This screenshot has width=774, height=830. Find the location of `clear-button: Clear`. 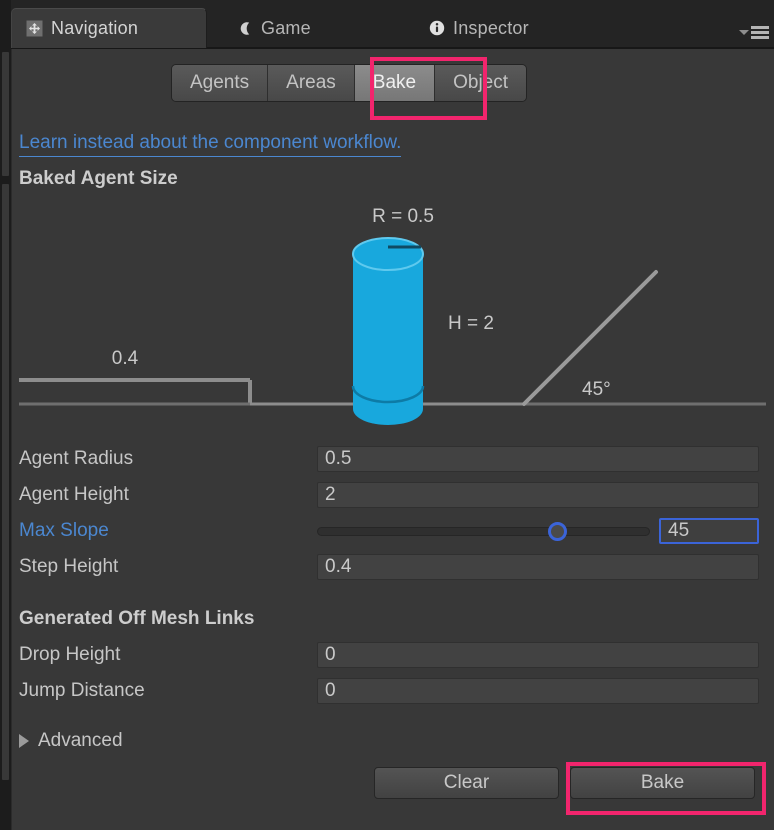

clear-button: Clear is located at coordinates (466, 783).